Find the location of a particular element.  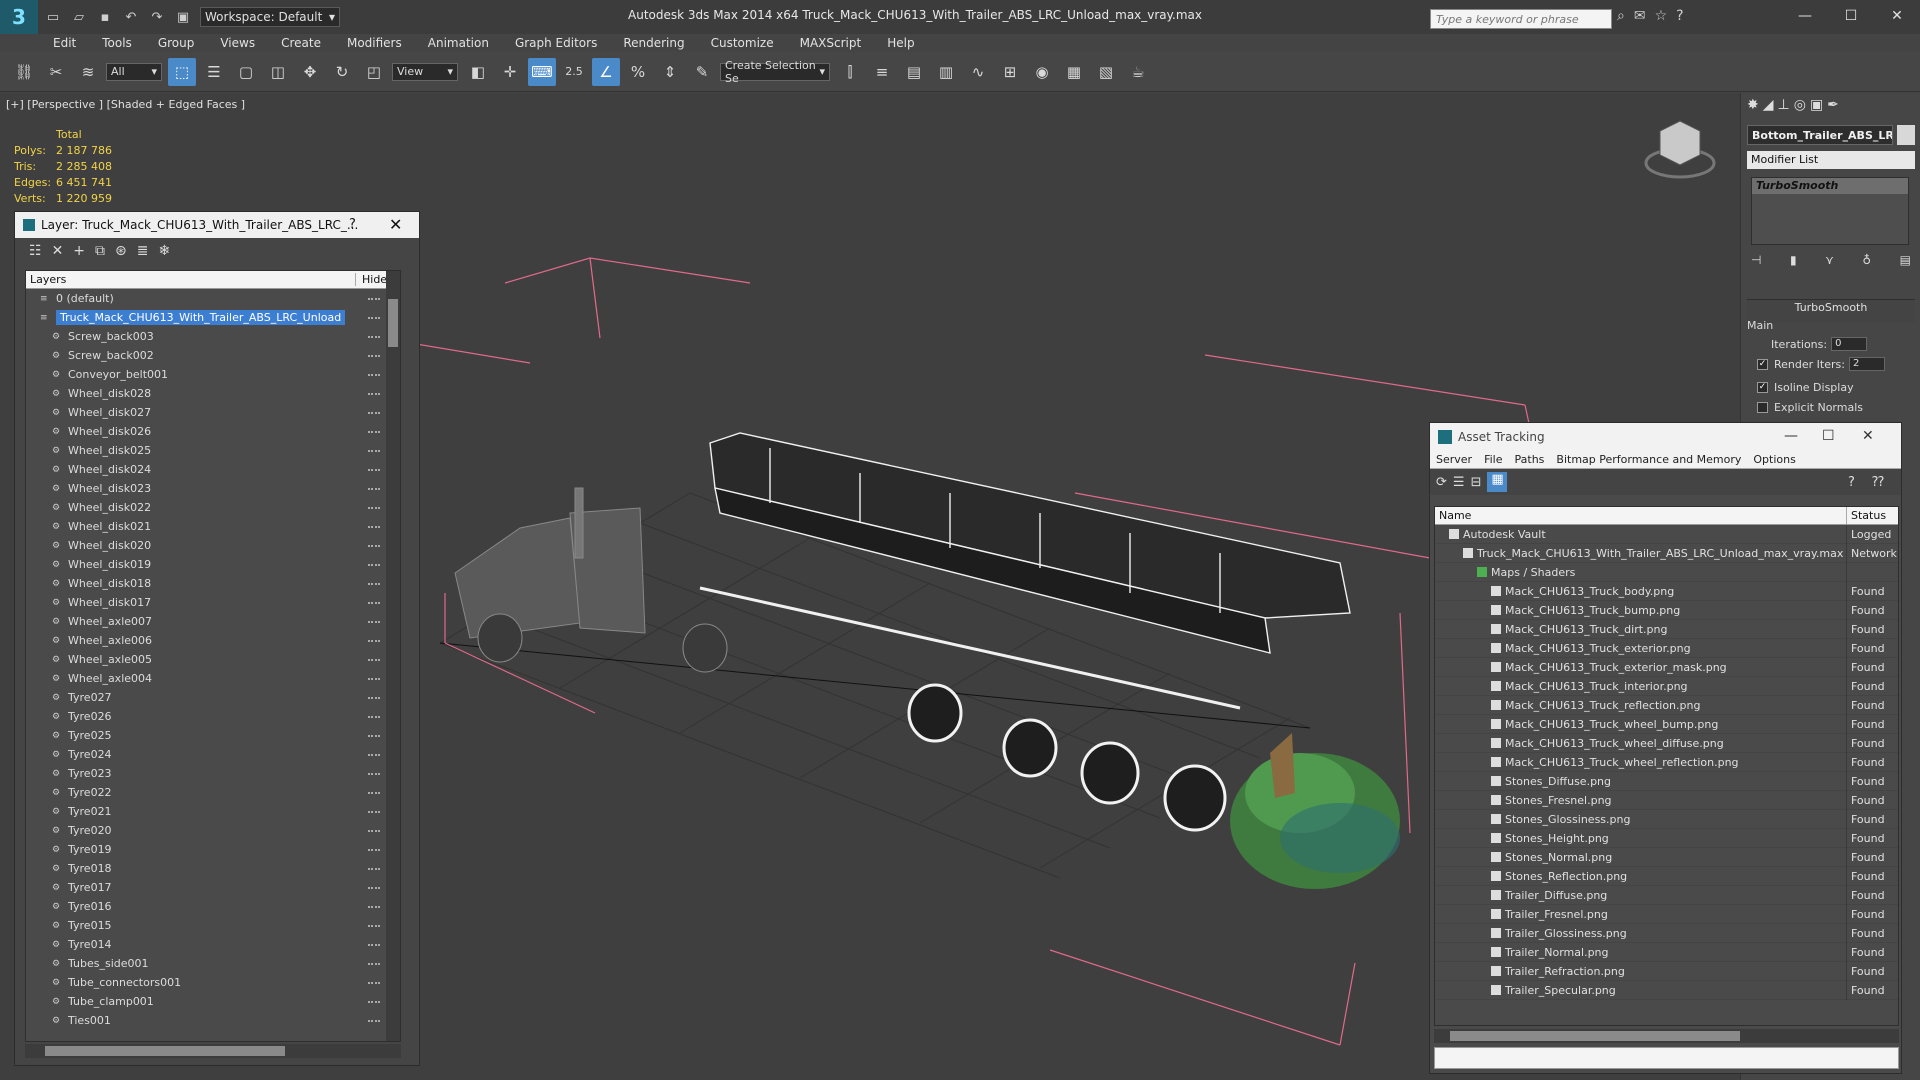

select-by-name-icon: ☰ is located at coordinates (214, 72).